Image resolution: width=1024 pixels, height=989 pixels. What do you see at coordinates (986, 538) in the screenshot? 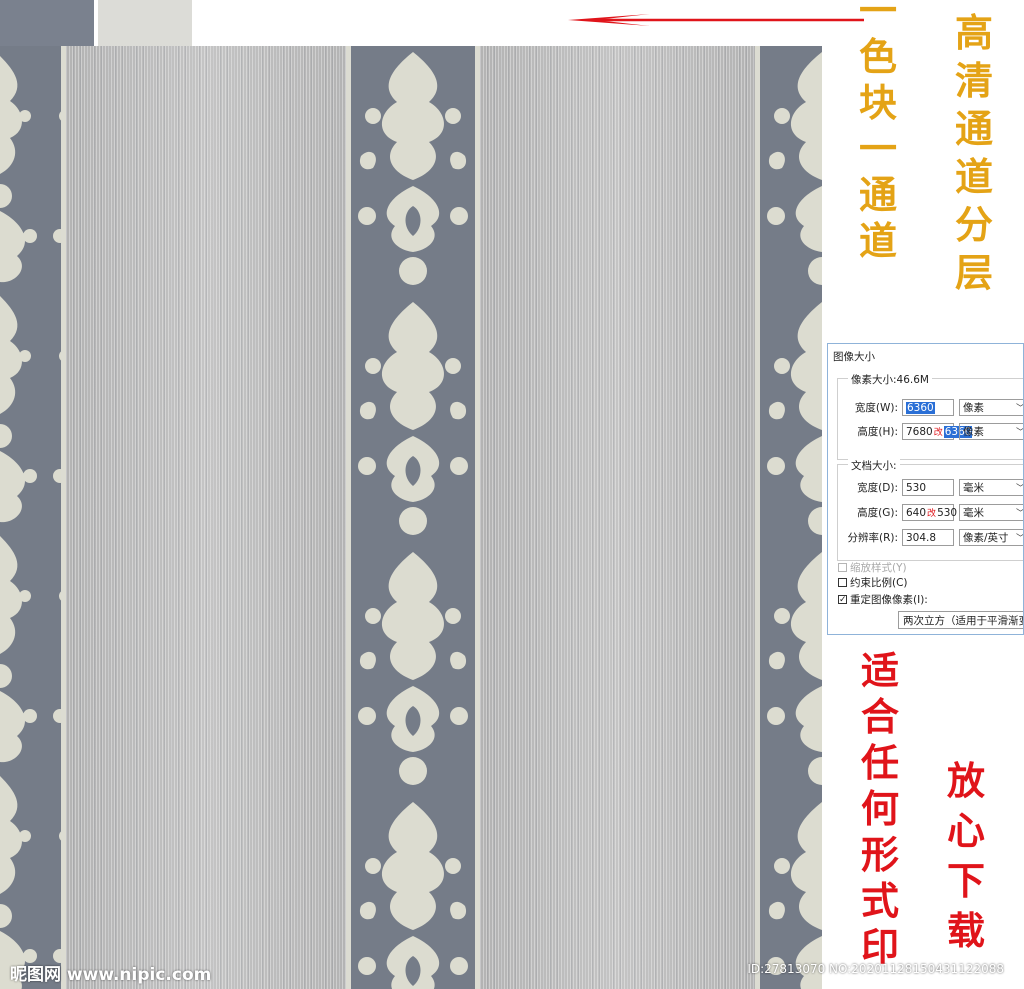
I see `resolution-unit: 像素/英寸` at bounding box center [986, 538].